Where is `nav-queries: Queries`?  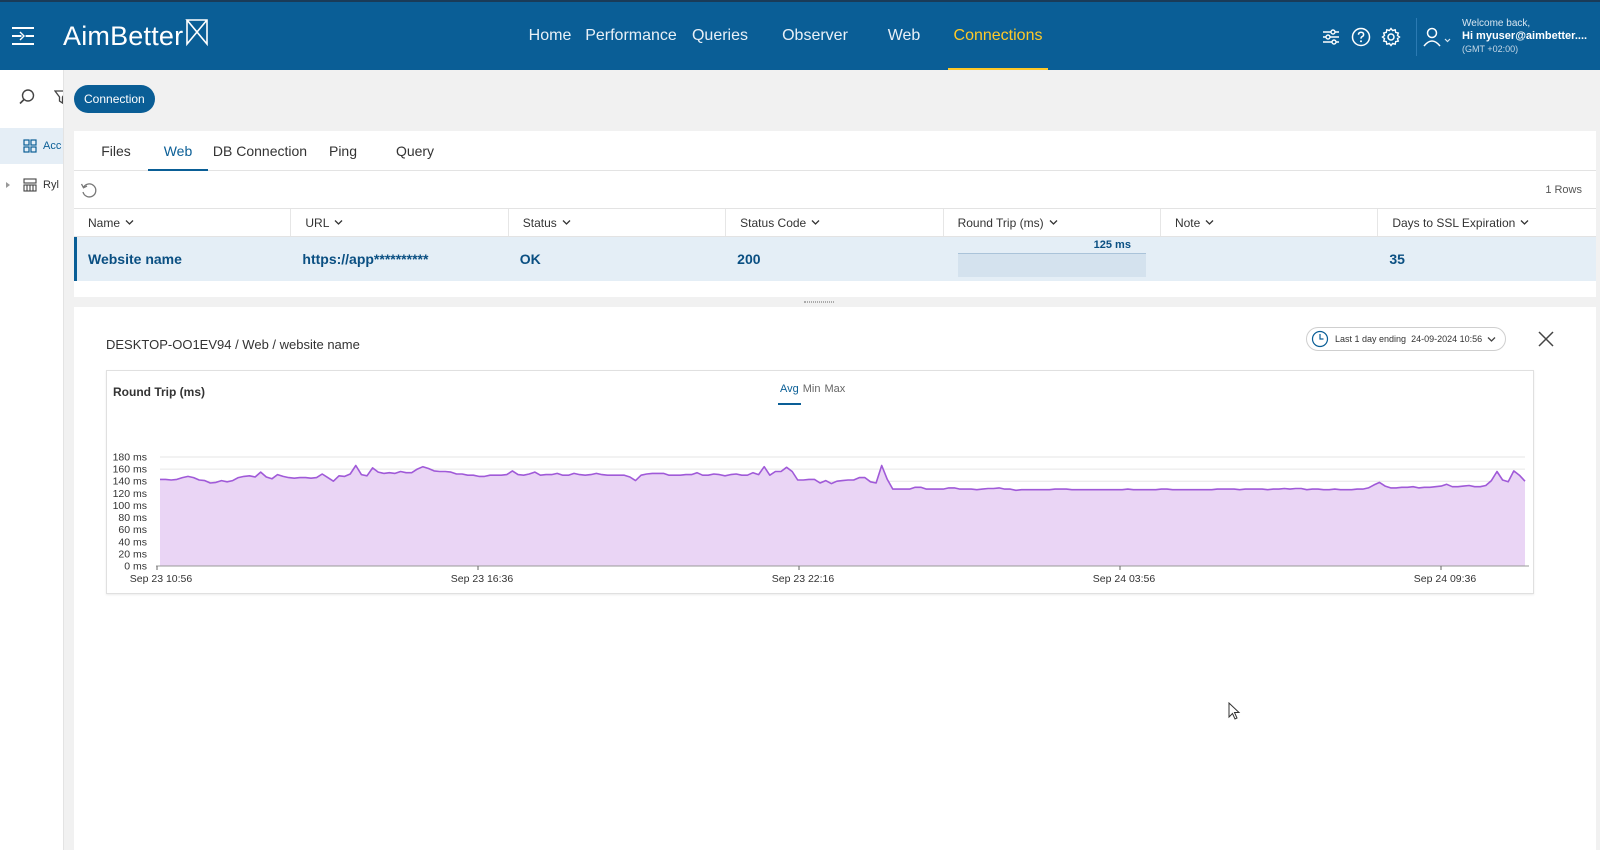 nav-queries: Queries is located at coordinates (720, 36).